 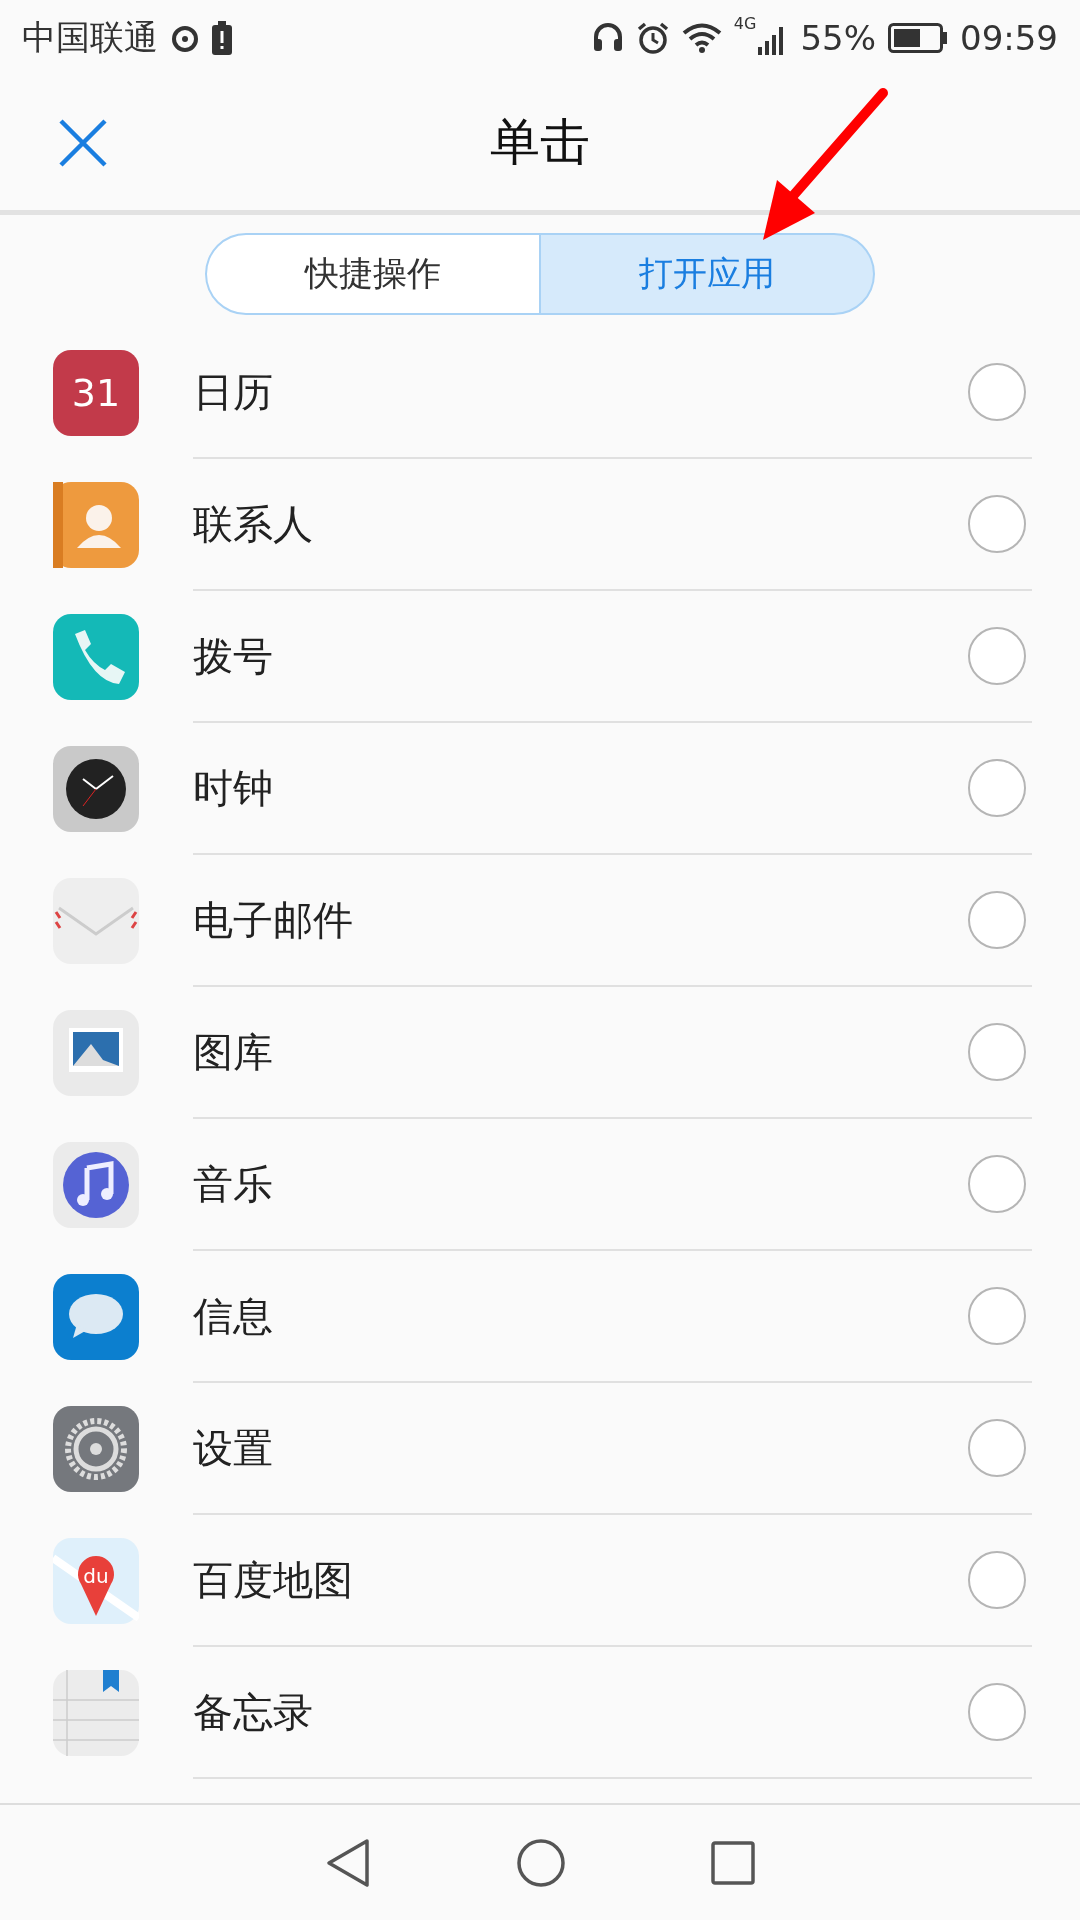 What do you see at coordinates (233, 656) in the screenshot?
I see `app-name: 拨号` at bounding box center [233, 656].